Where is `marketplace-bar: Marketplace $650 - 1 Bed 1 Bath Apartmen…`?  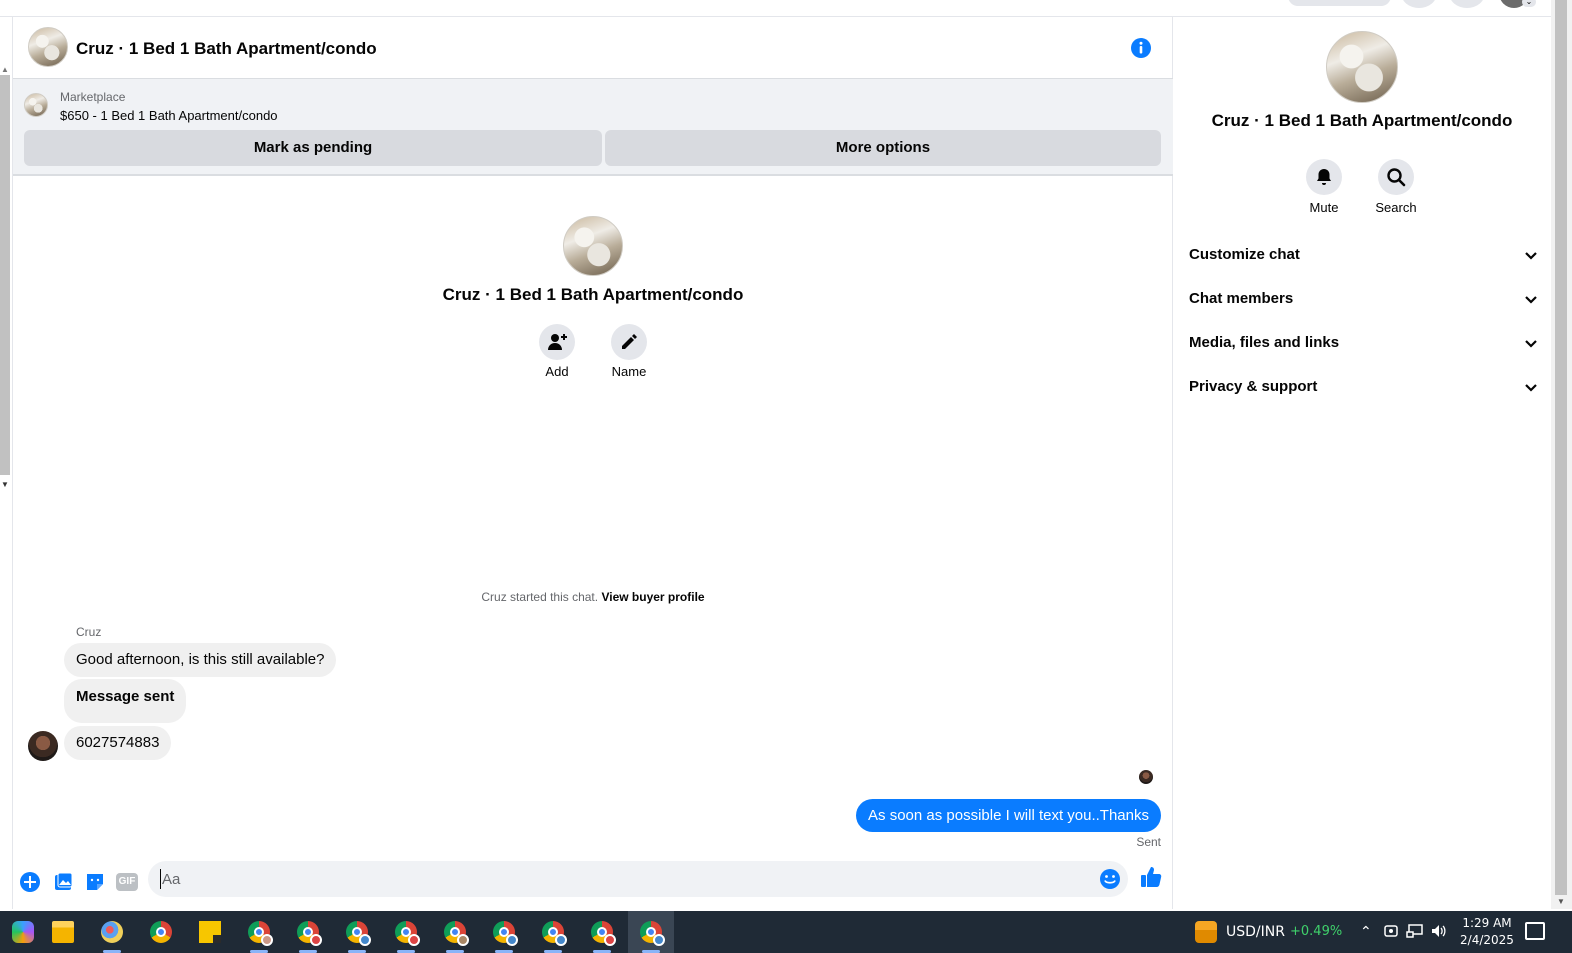
marketplace-bar: Marketplace $650 - 1 Bed 1 Bath Apartmen… is located at coordinates (593, 127).